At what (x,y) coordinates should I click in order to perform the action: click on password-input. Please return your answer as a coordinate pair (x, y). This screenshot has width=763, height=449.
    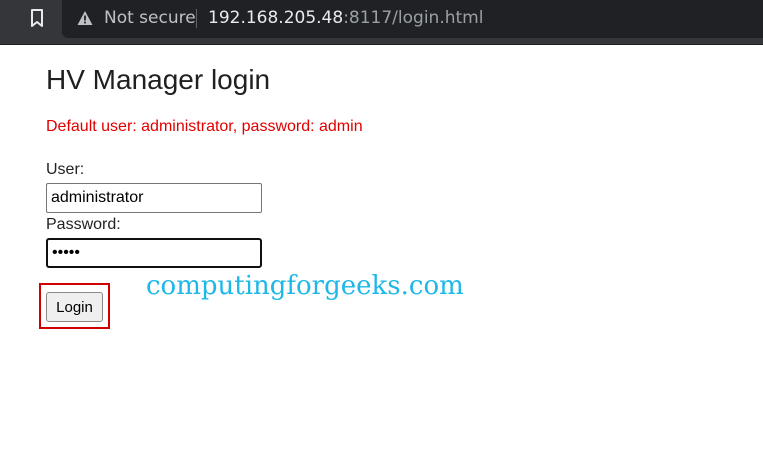
    Looking at the image, I should click on (154, 253).